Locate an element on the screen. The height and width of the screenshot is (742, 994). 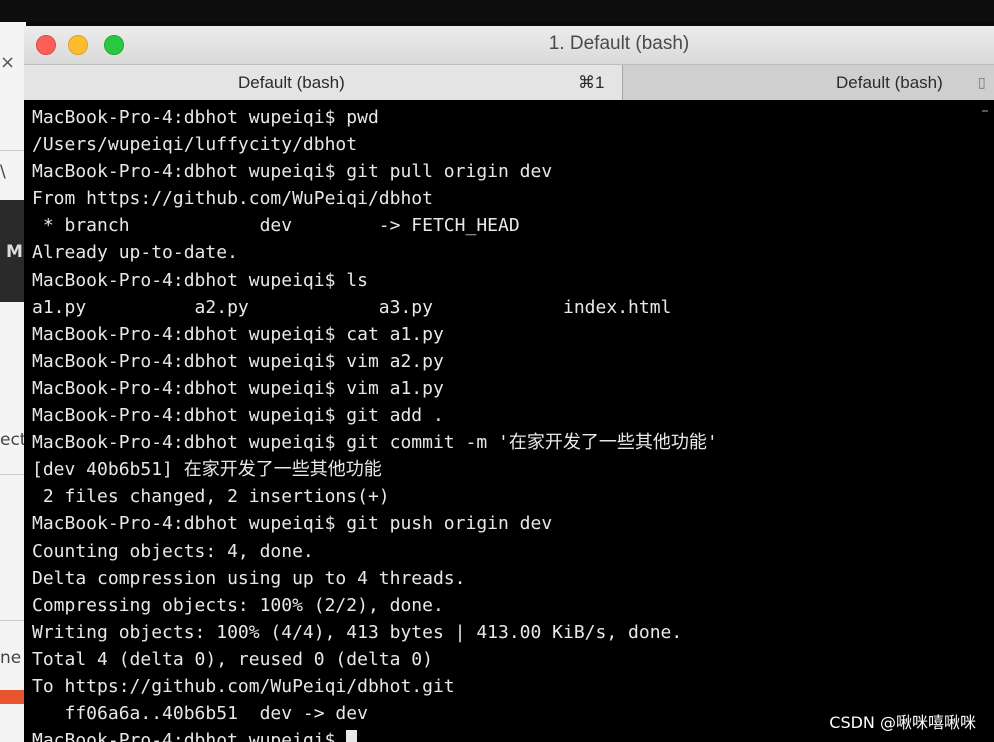
tab-bar: Default (bash) ⌘1 Default (bash) ▯ is located at coordinates (509, 82).